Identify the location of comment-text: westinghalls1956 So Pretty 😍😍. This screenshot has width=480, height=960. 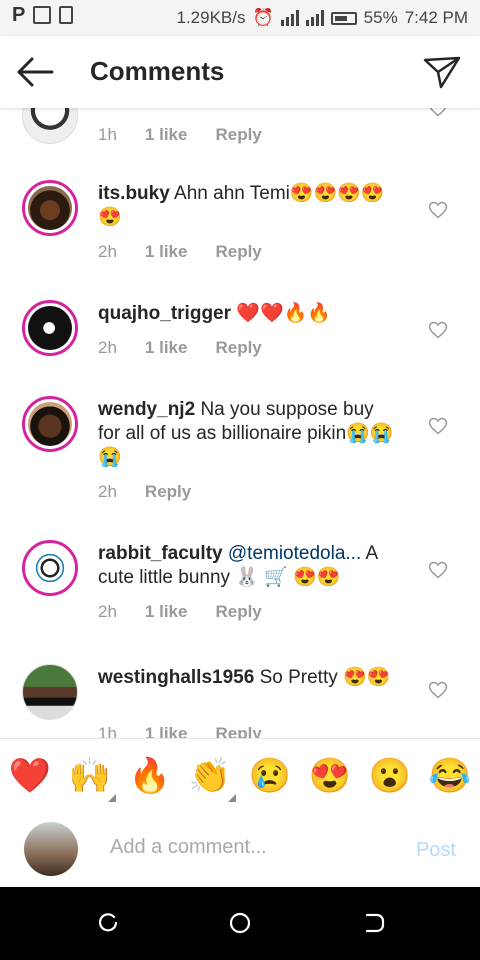
(248, 678).